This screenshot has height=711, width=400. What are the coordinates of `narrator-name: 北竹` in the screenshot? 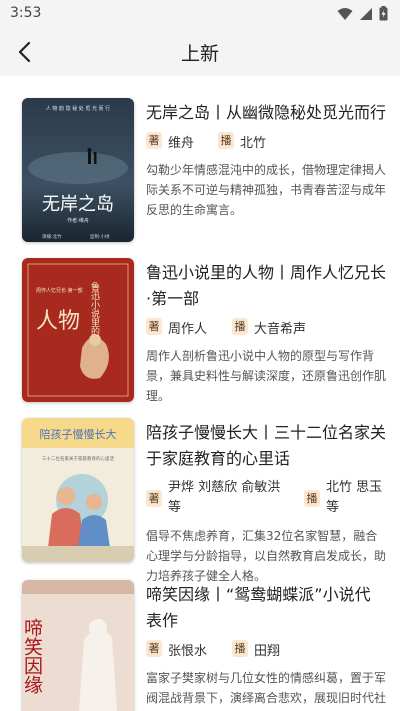 It's located at (253, 143).